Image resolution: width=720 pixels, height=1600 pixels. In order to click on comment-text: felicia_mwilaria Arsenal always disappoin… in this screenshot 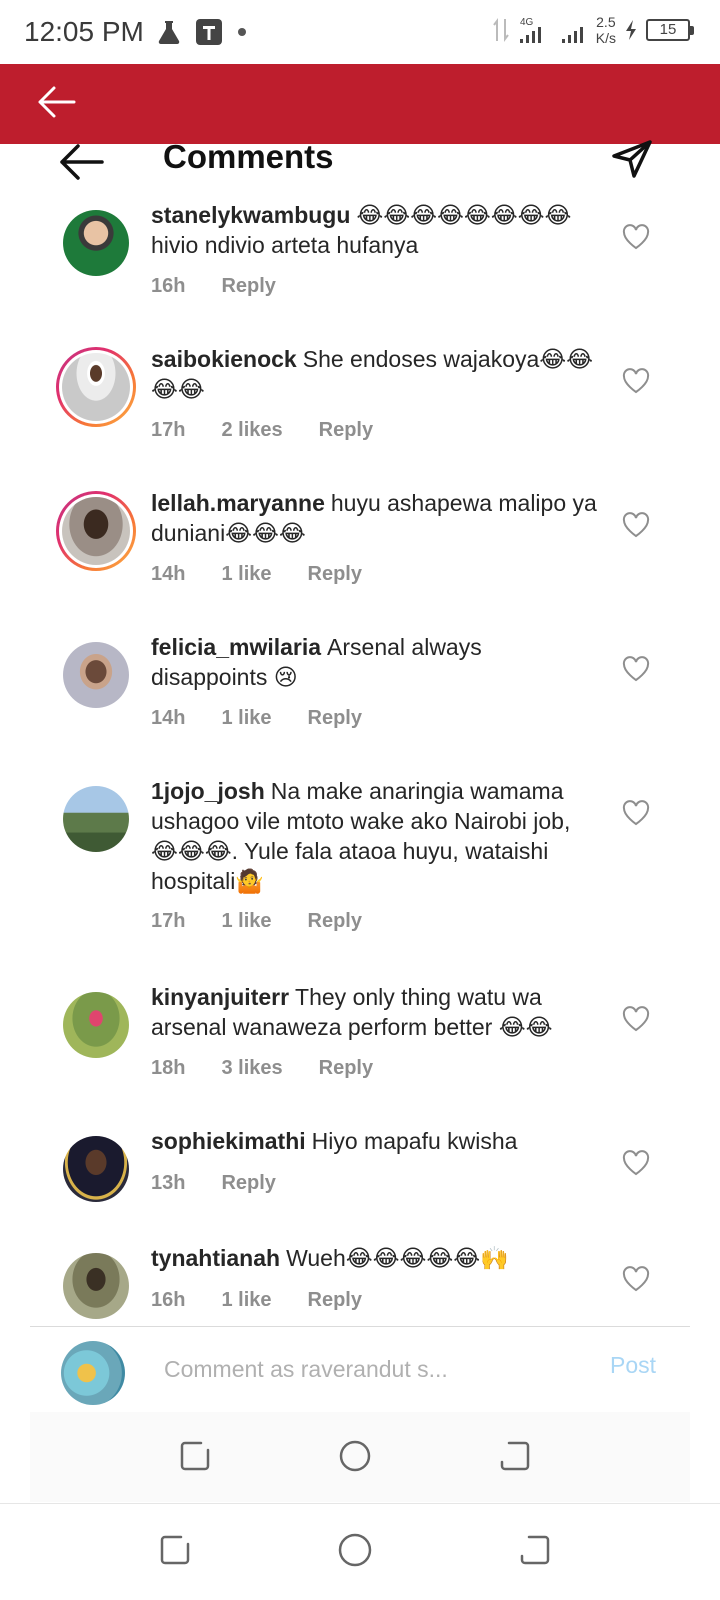, I will do `click(376, 662)`.